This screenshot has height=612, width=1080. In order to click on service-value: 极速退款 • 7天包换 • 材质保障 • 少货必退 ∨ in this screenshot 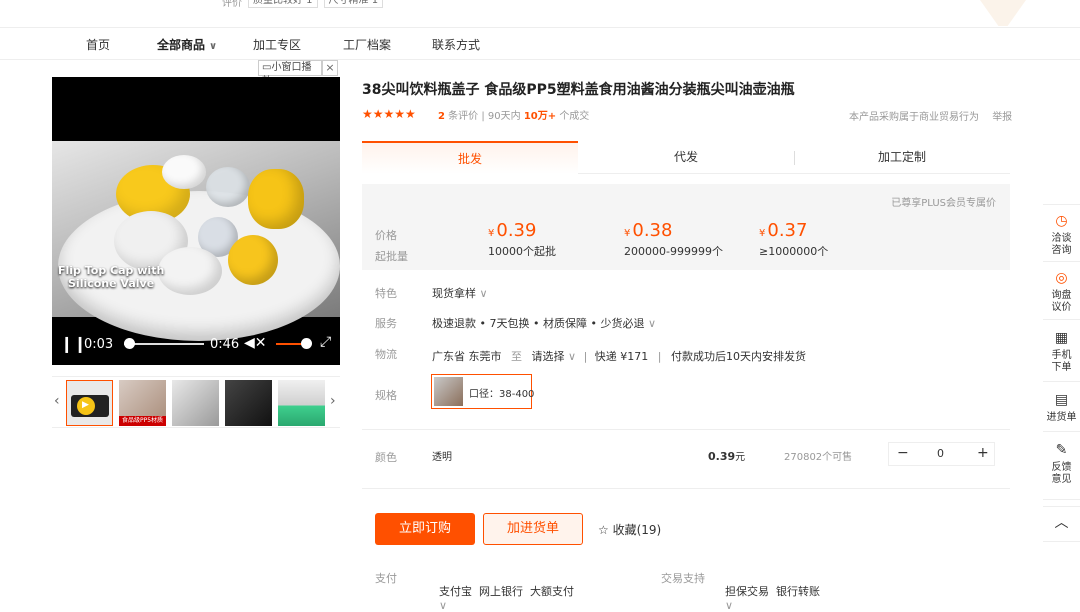, I will do `click(544, 323)`.